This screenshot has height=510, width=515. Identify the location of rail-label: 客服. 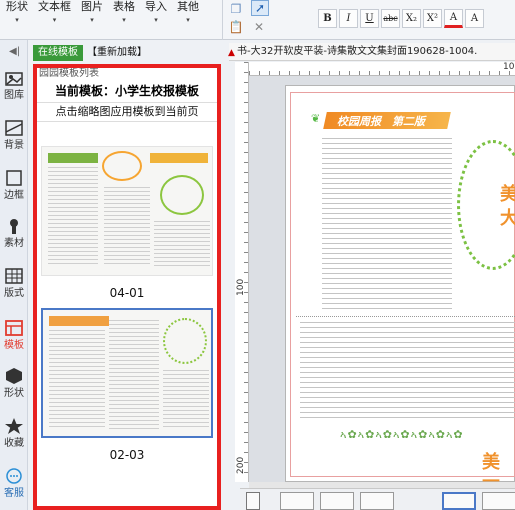
(14, 493).